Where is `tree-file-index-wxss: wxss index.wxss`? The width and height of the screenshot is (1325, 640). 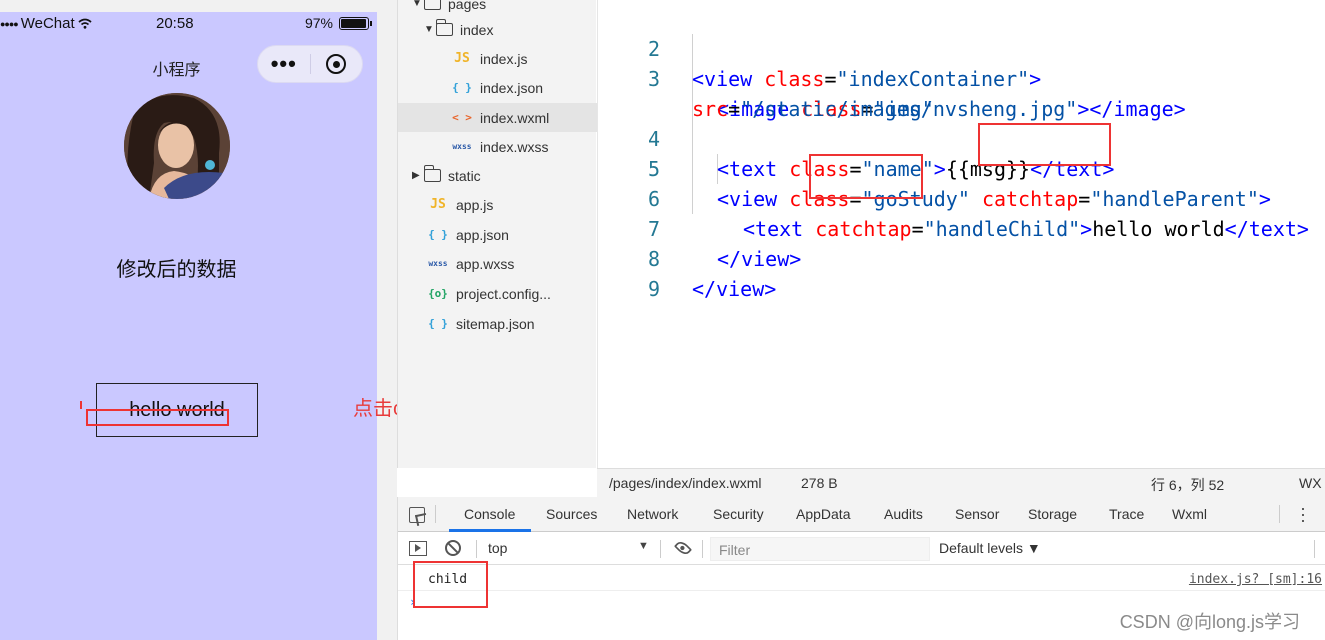 tree-file-index-wxss: wxss index.wxss is located at coordinates (497, 146).